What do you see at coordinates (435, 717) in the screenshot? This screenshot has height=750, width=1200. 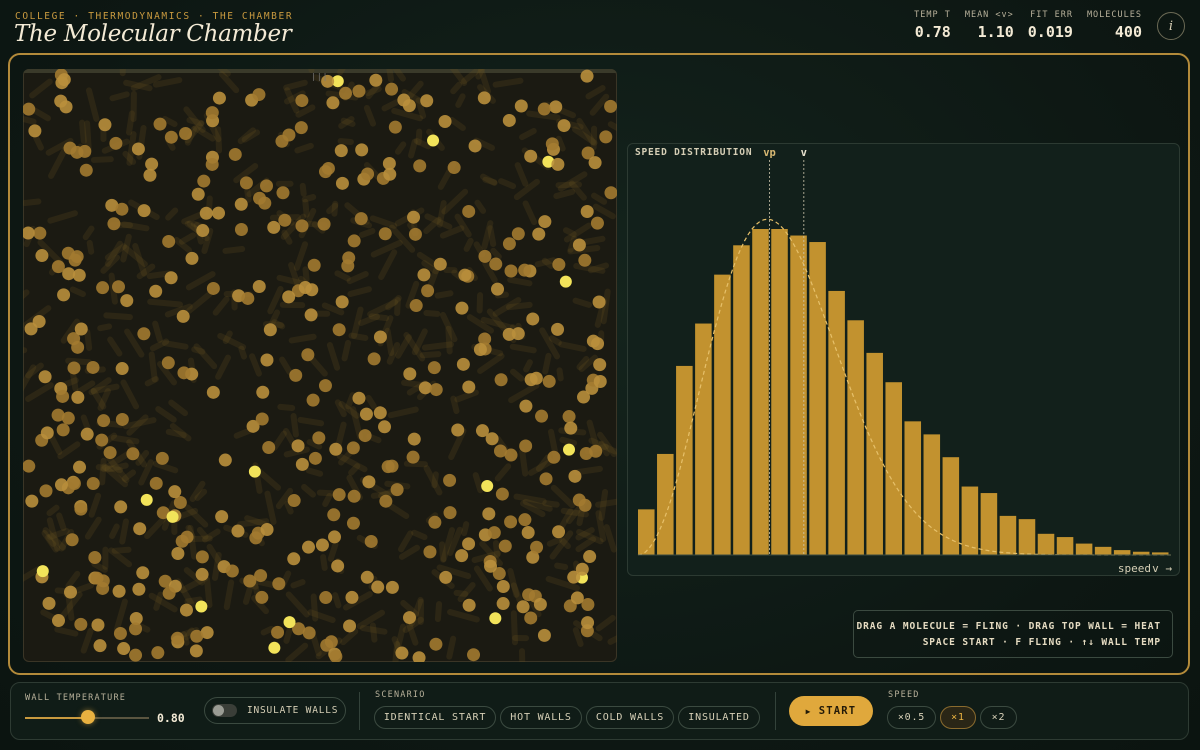 I see `scenario-identical-start-button: IDENTICAL START` at bounding box center [435, 717].